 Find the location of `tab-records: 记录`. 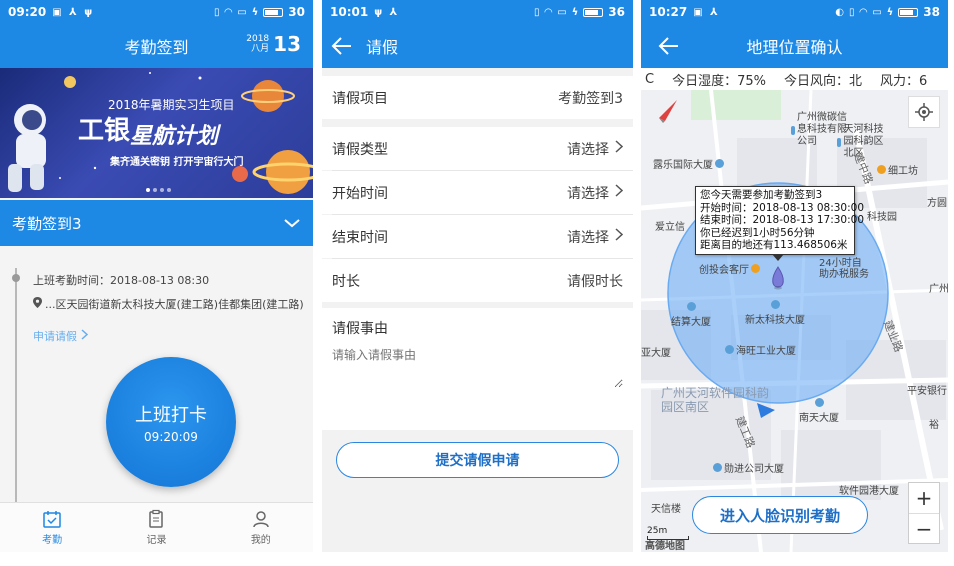

tab-records: 记录 is located at coordinates (156, 527).